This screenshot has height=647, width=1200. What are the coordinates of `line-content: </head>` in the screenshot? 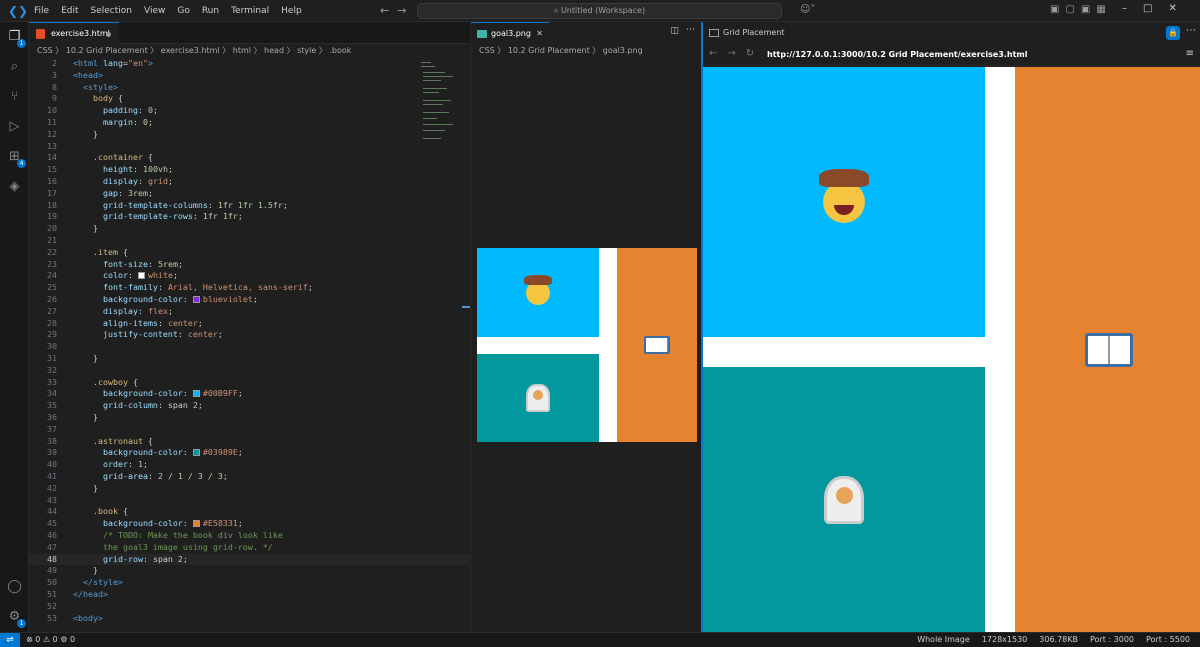 It's located at (90, 595).